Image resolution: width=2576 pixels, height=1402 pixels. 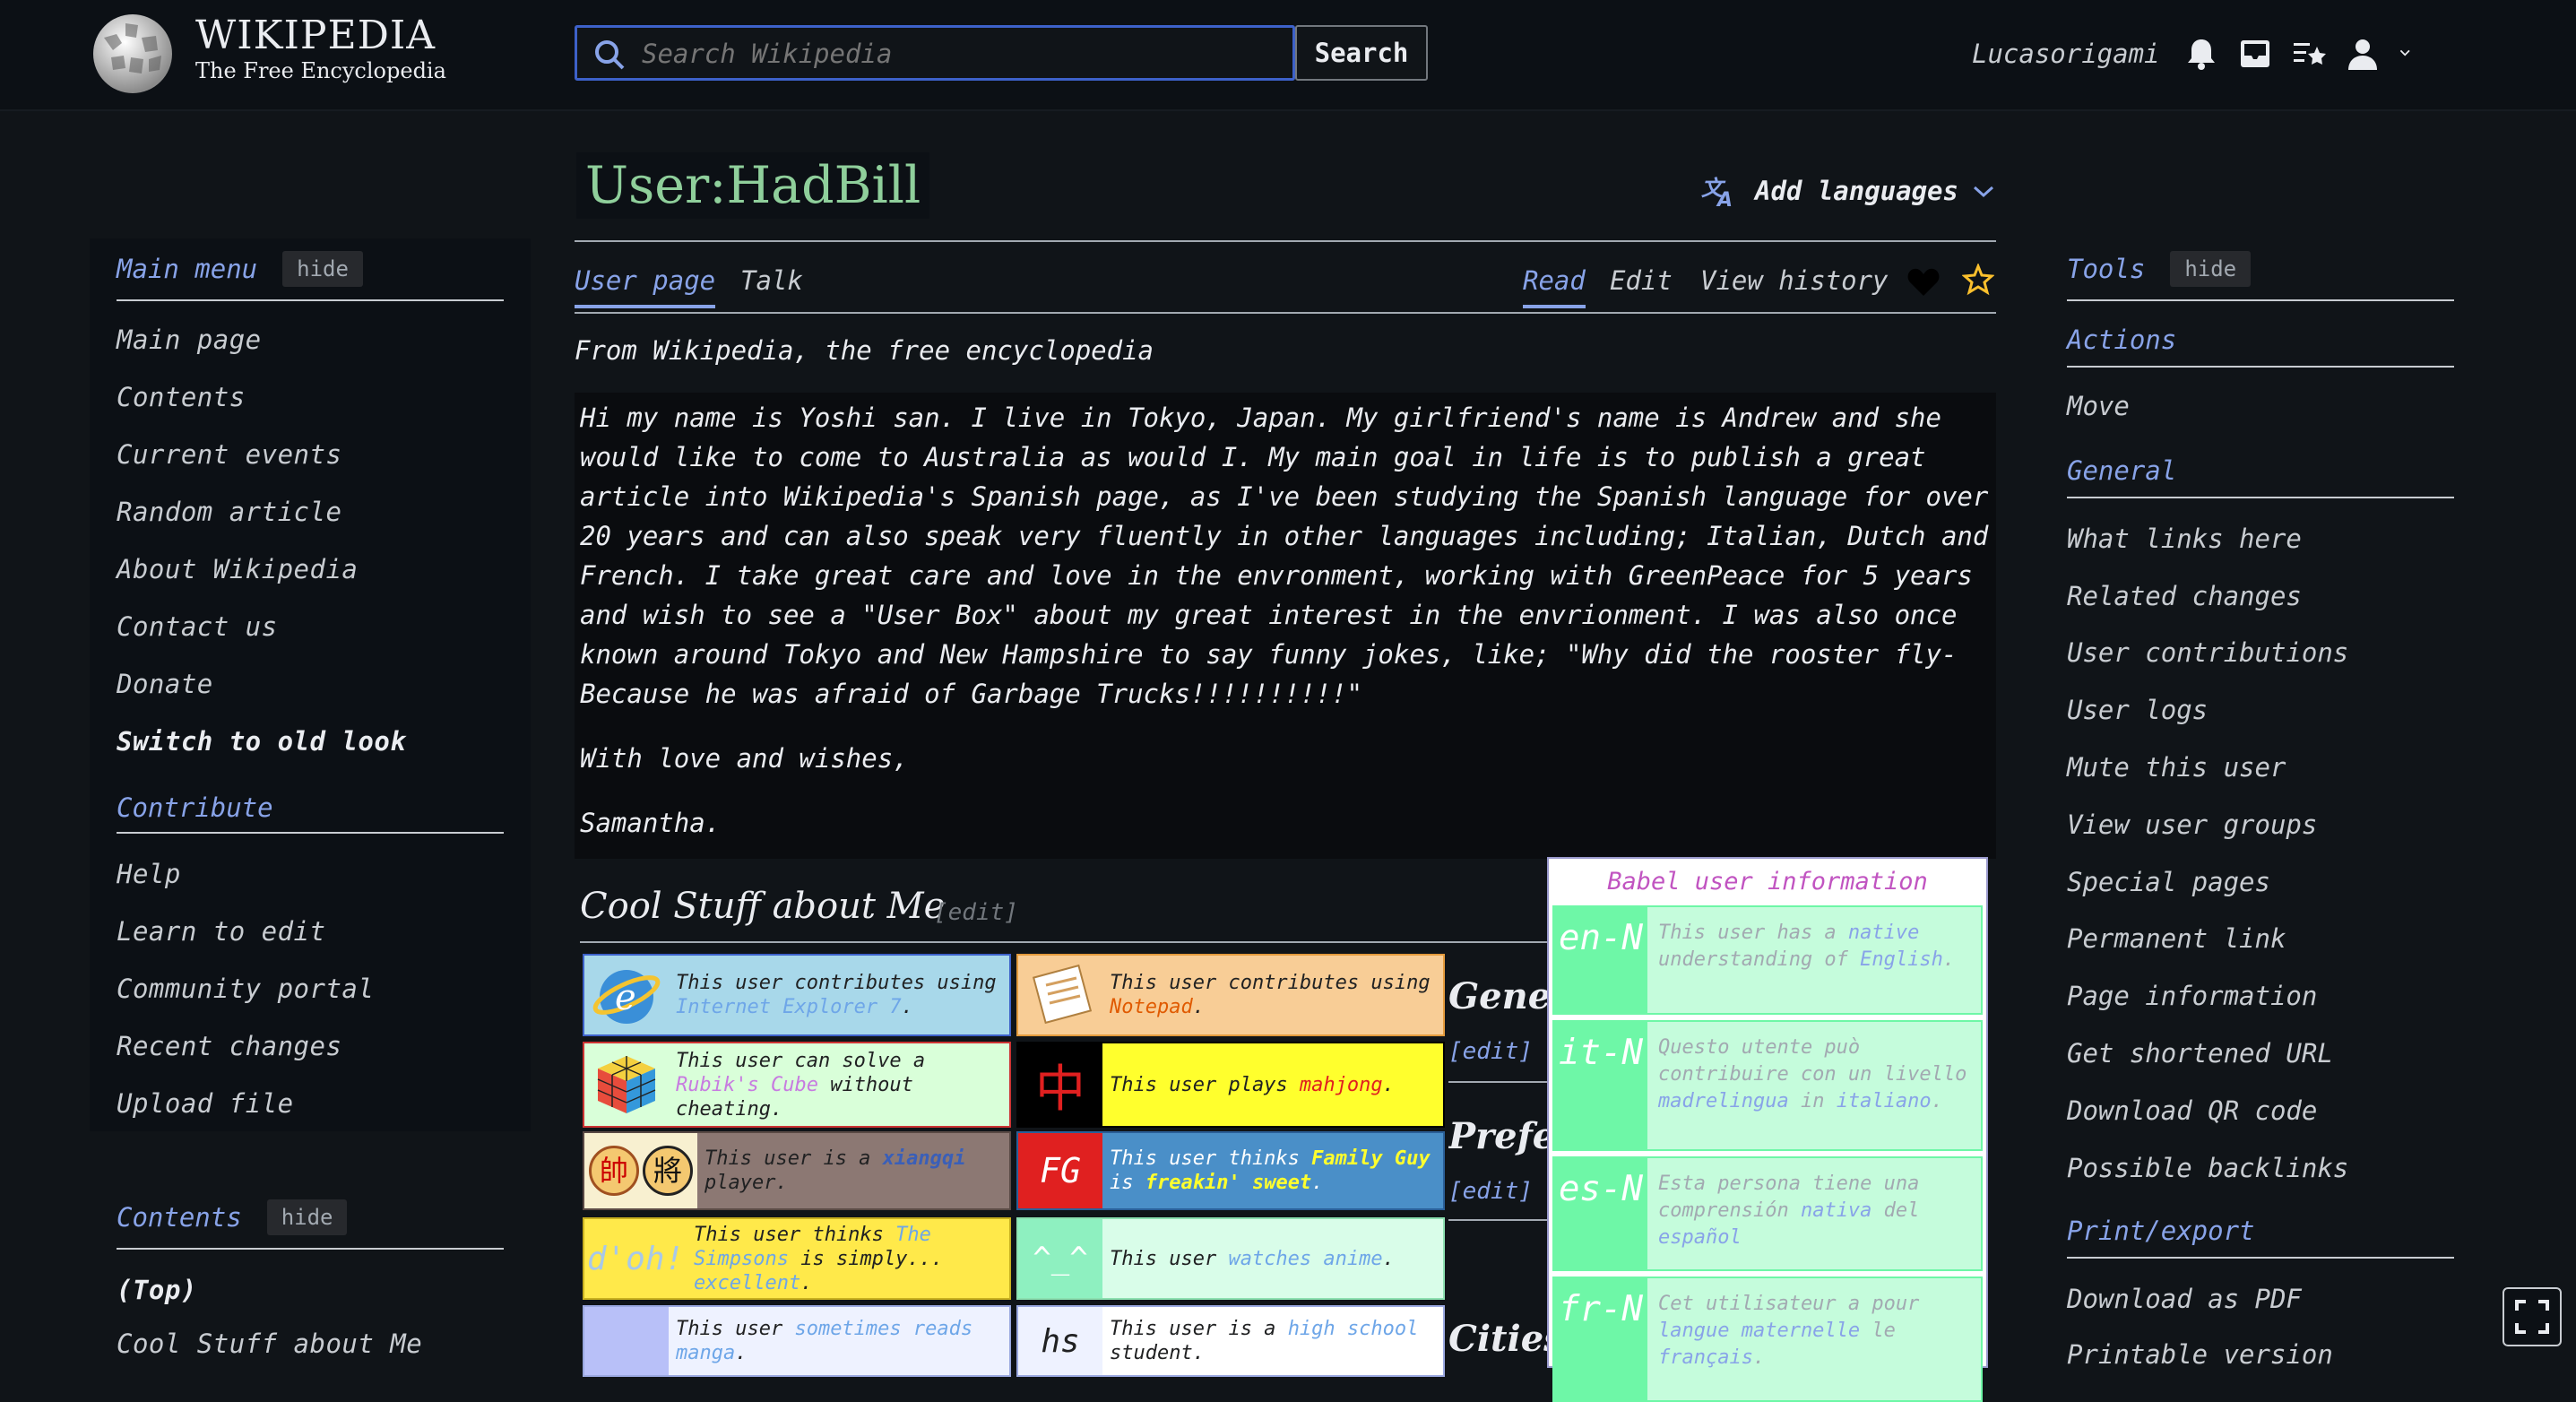 What do you see at coordinates (2192, 825) in the screenshot?
I see `tool-view-user-groups: View user groups` at bounding box center [2192, 825].